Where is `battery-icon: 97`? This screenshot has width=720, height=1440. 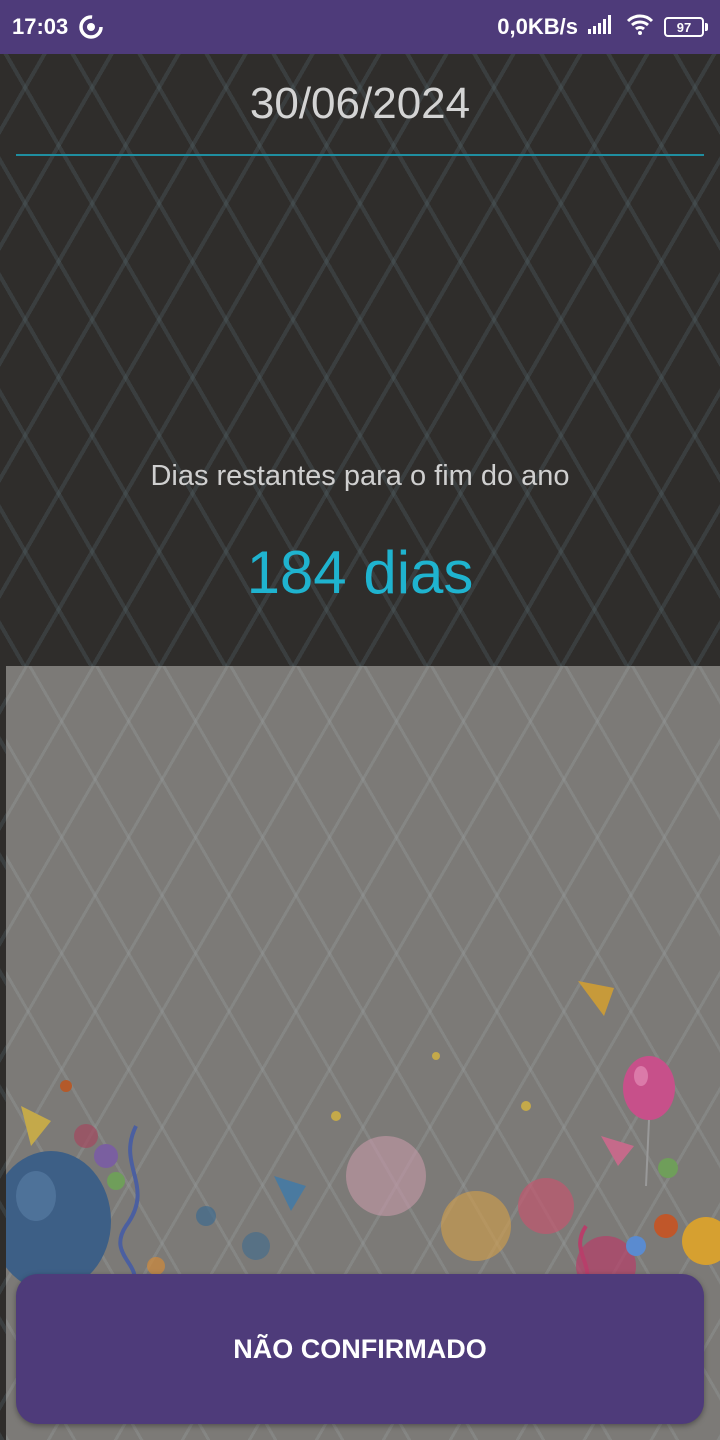 battery-icon: 97 is located at coordinates (686, 27).